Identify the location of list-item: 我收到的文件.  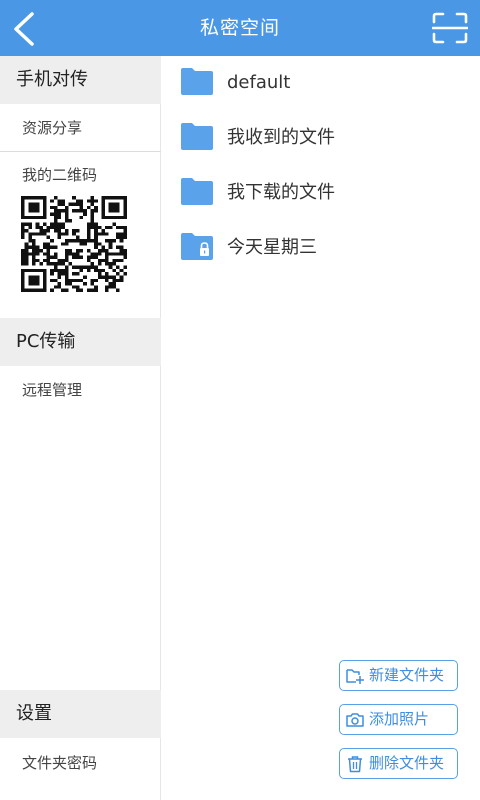
(320, 138).